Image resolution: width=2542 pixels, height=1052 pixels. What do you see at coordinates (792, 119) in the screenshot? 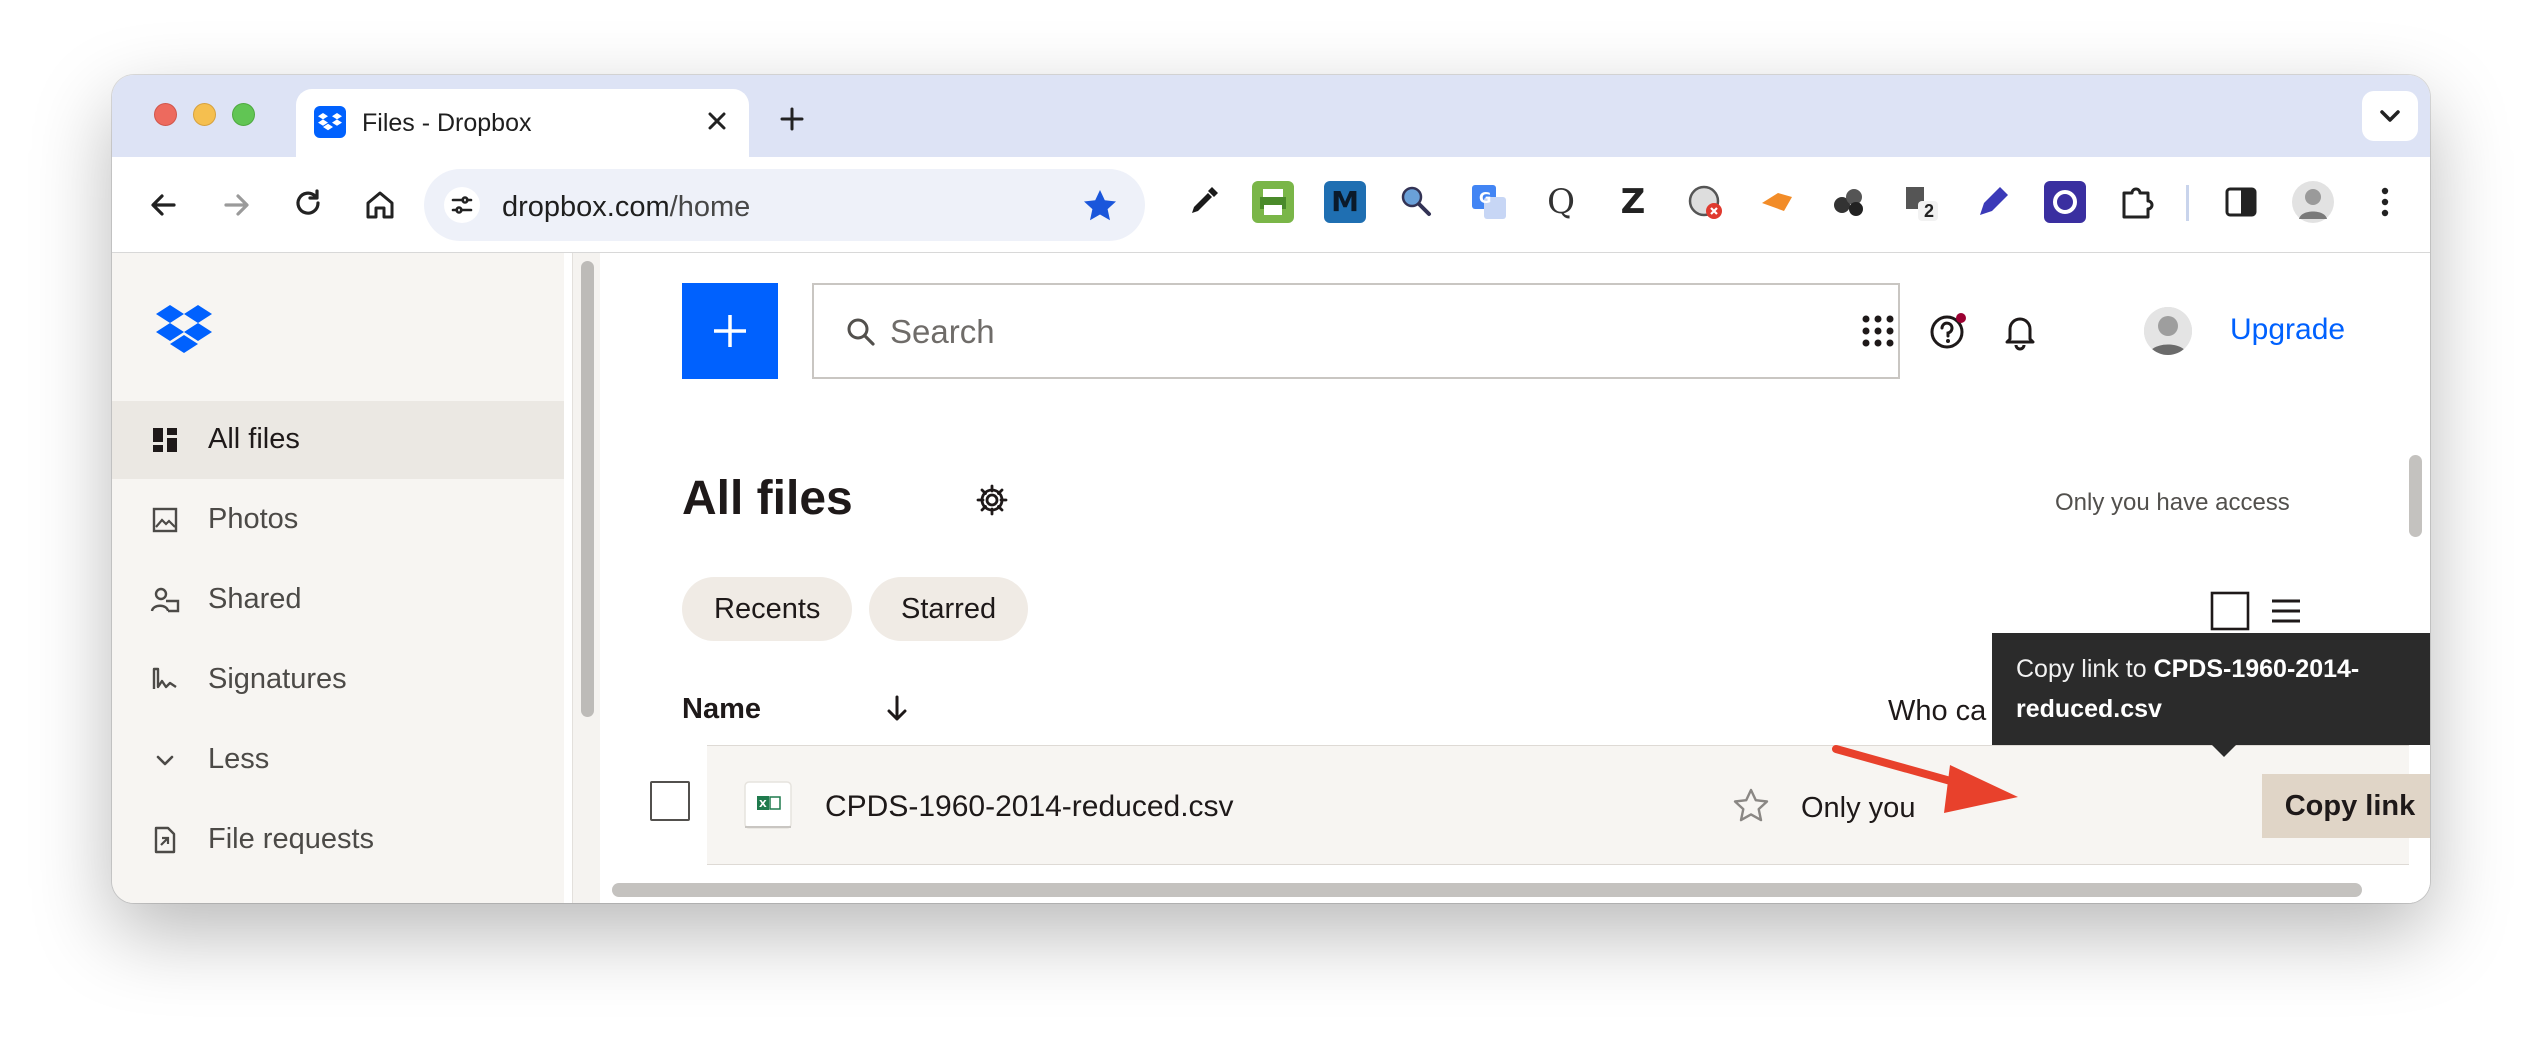
I see `new-tab-icon` at bounding box center [792, 119].